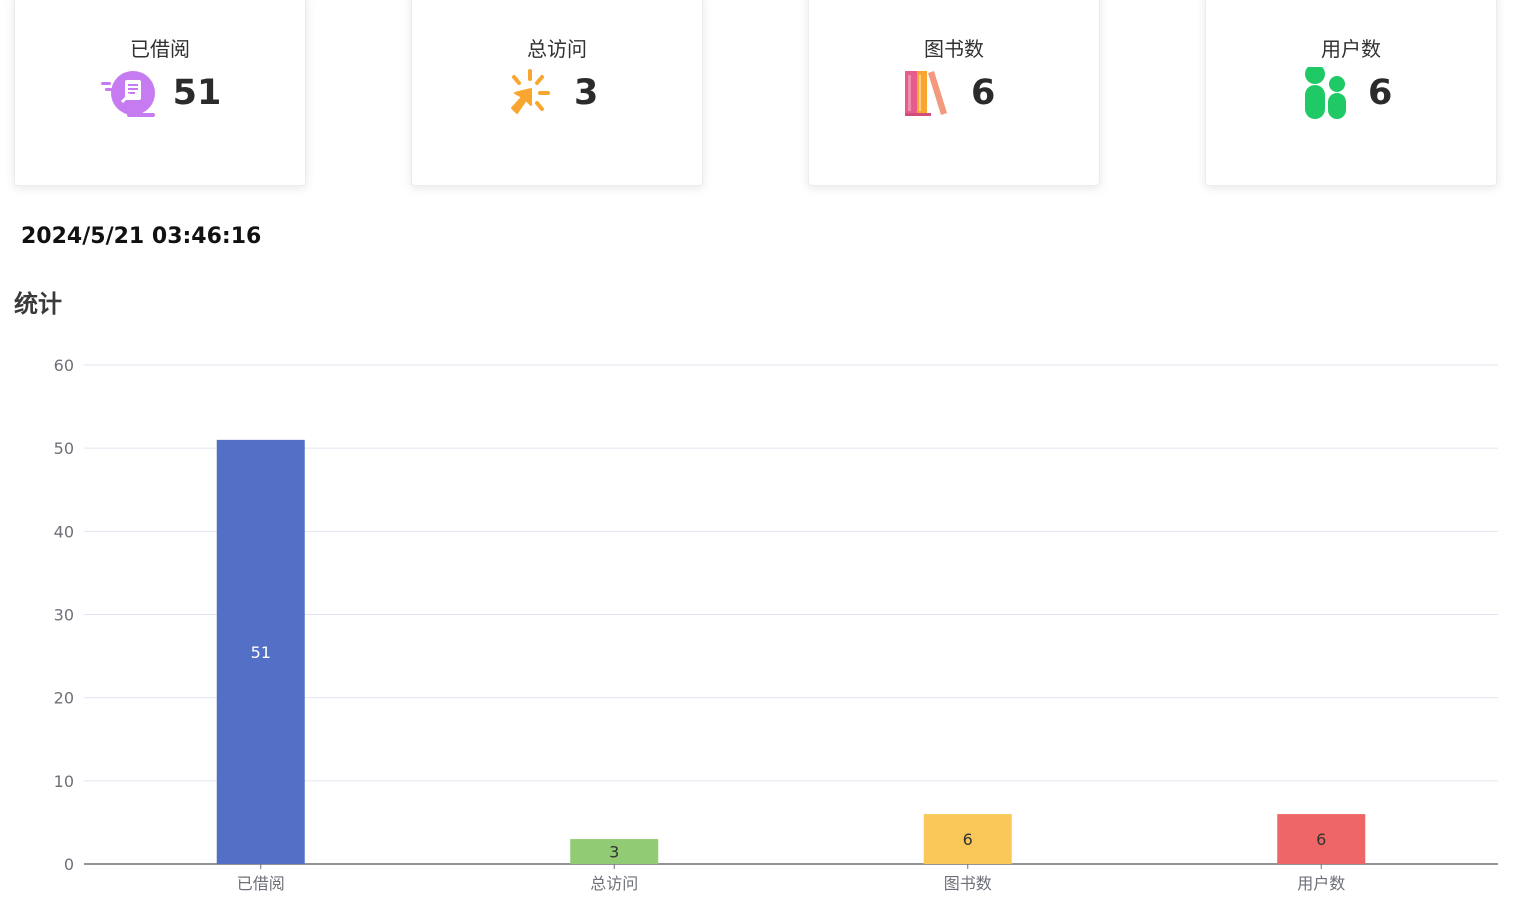  Describe the element at coordinates (160, 49) in the screenshot. I see `stat-card-title: 已借阅` at that location.